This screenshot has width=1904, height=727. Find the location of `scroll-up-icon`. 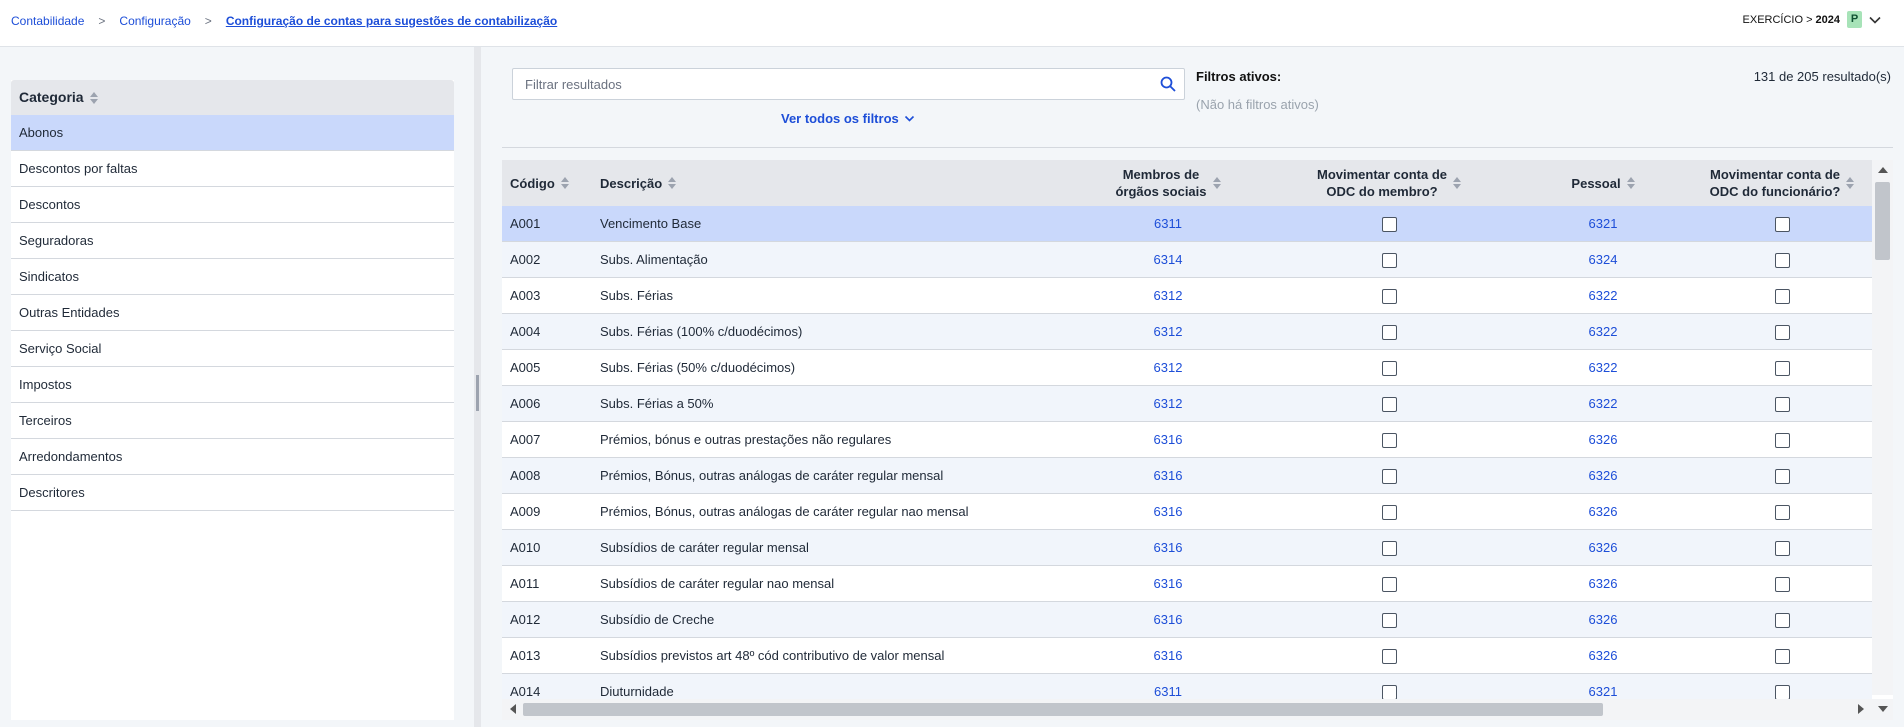

scroll-up-icon is located at coordinates (1883, 170).